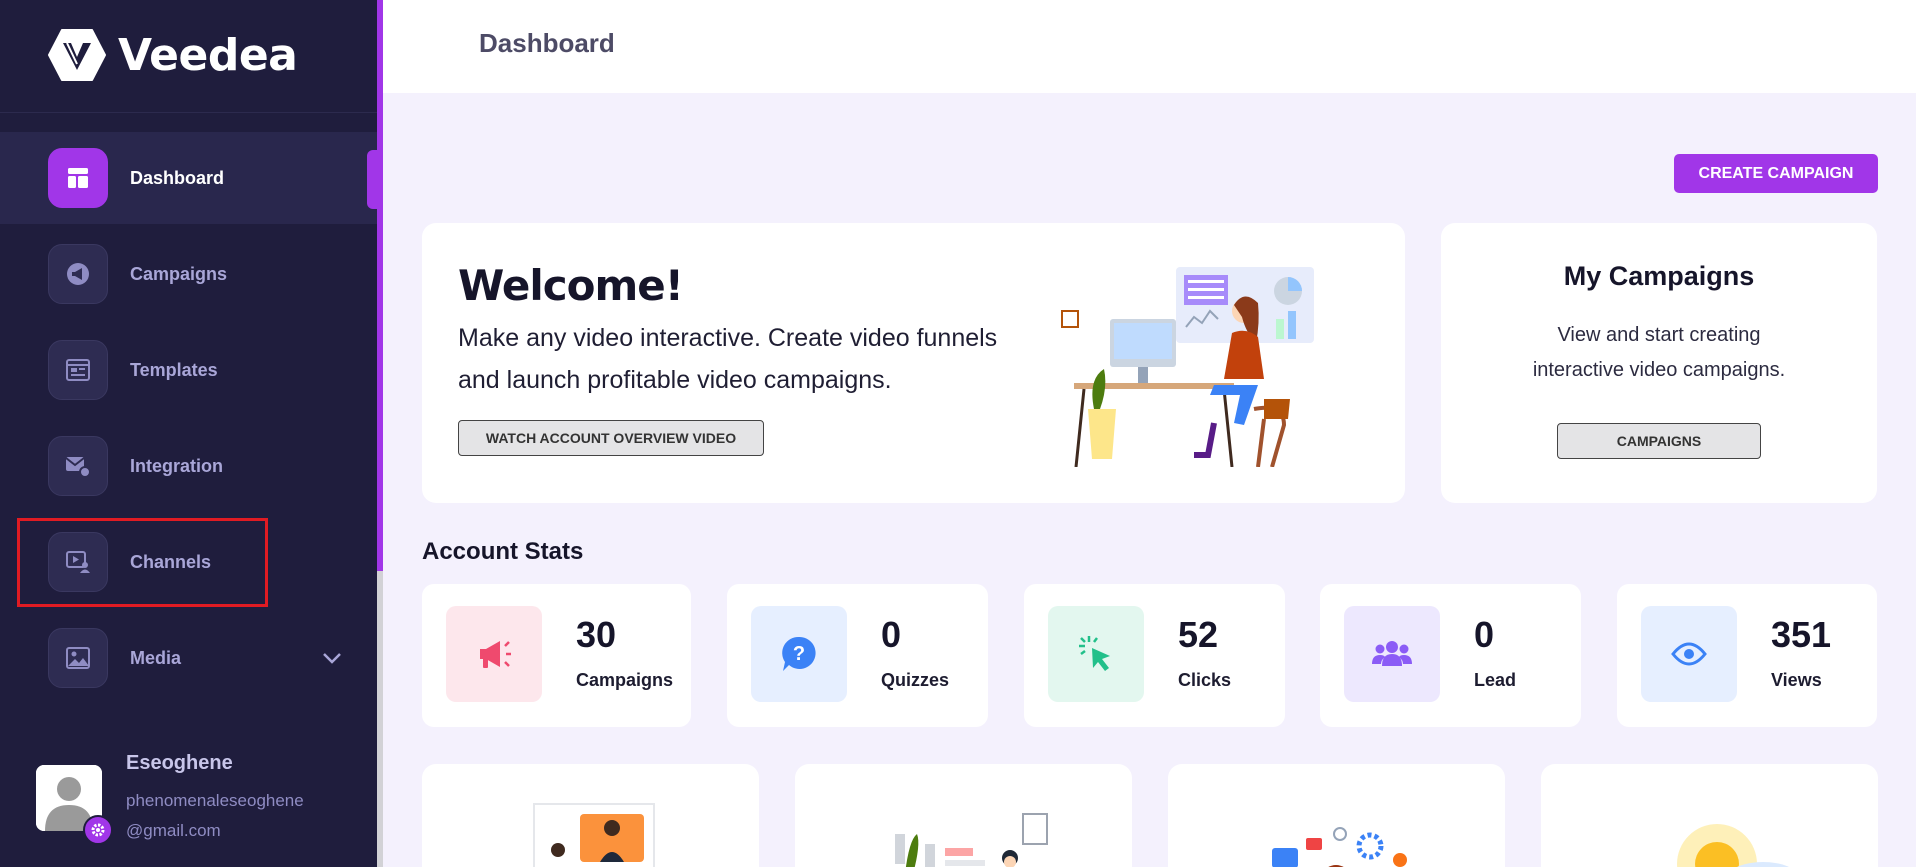  Describe the element at coordinates (78, 562) in the screenshot. I see `channels-icon` at that location.